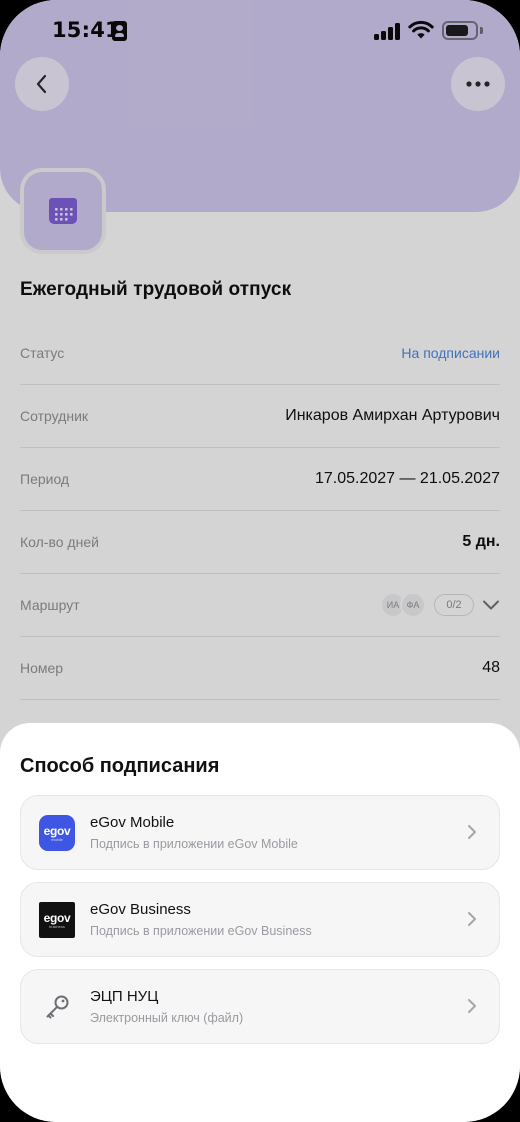  Describe the element at coordinates (201, 931) in the screenshot. I see `option-subtitle: Подпись в приложении eGov Business` at that location.